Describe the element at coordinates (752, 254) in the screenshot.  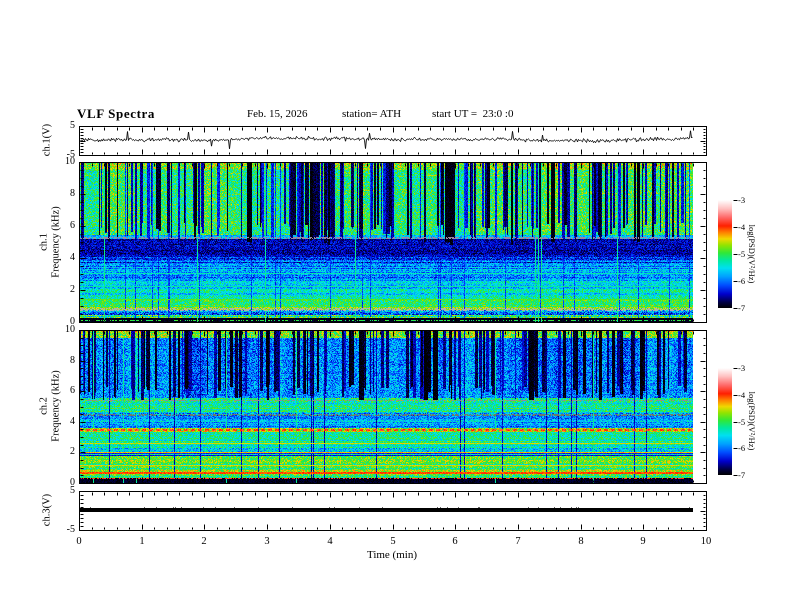
I see `colorbar1-axis-label: log(PSD)(V²/Hz)` at that location.